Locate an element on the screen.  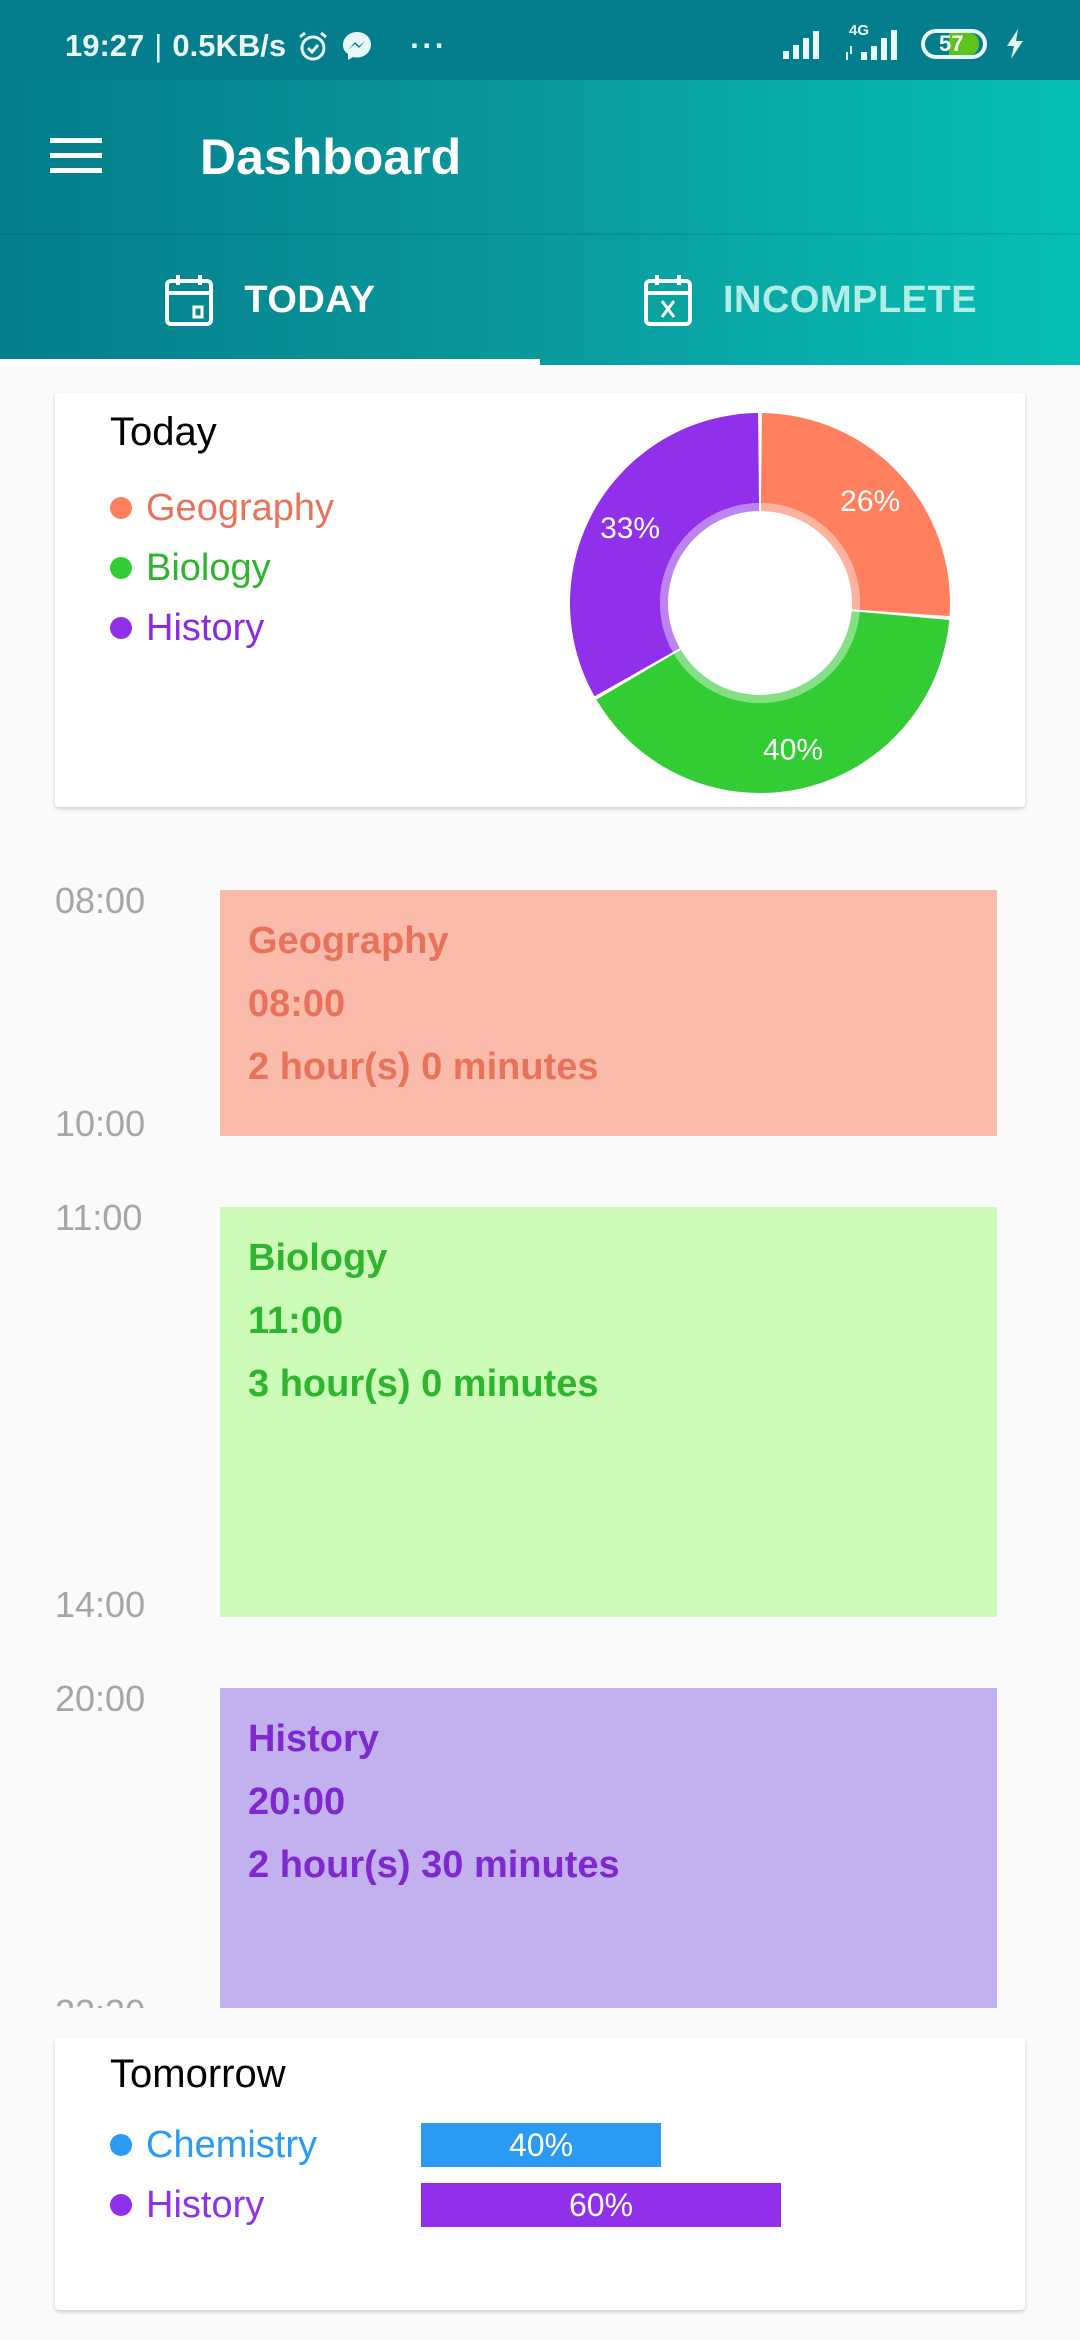
tab-incomplete-label: INCOMPLETE is located at coordinates (850, 299).